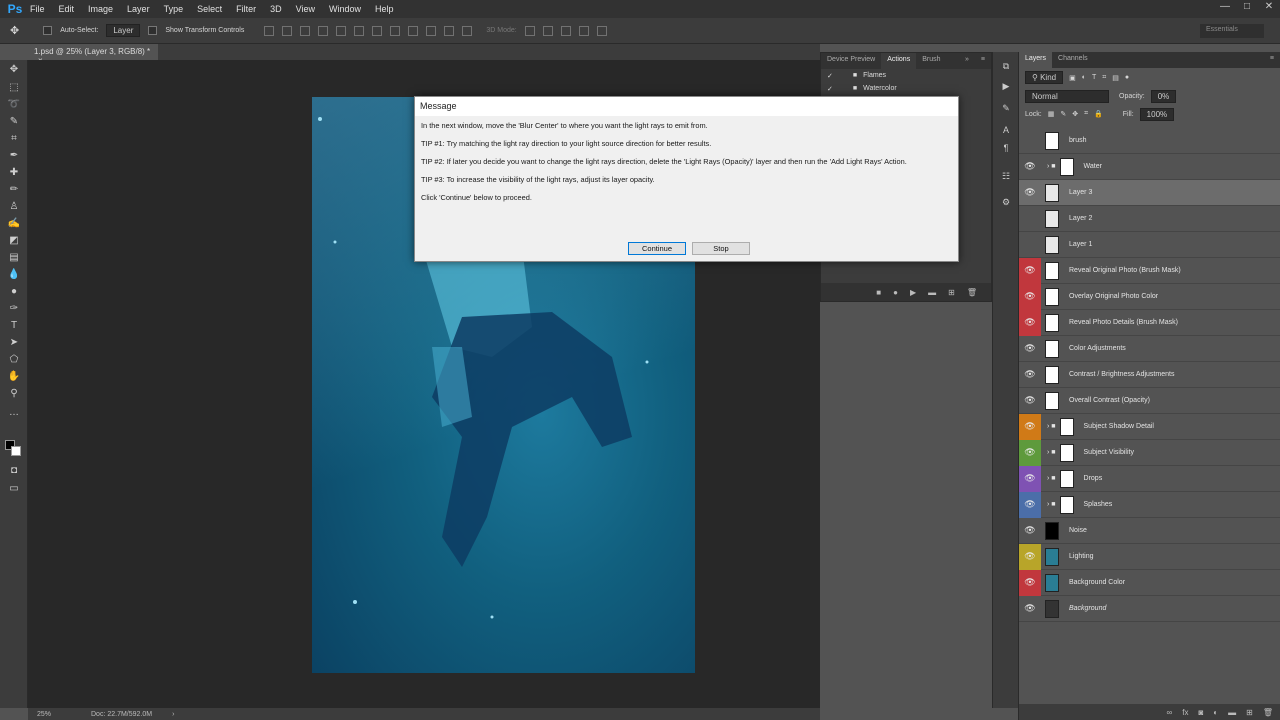  What do you see at coordinates (173, 714) in the screenshot?
I see `status-menu-arrow: ›` at bounding box center [173, 714].